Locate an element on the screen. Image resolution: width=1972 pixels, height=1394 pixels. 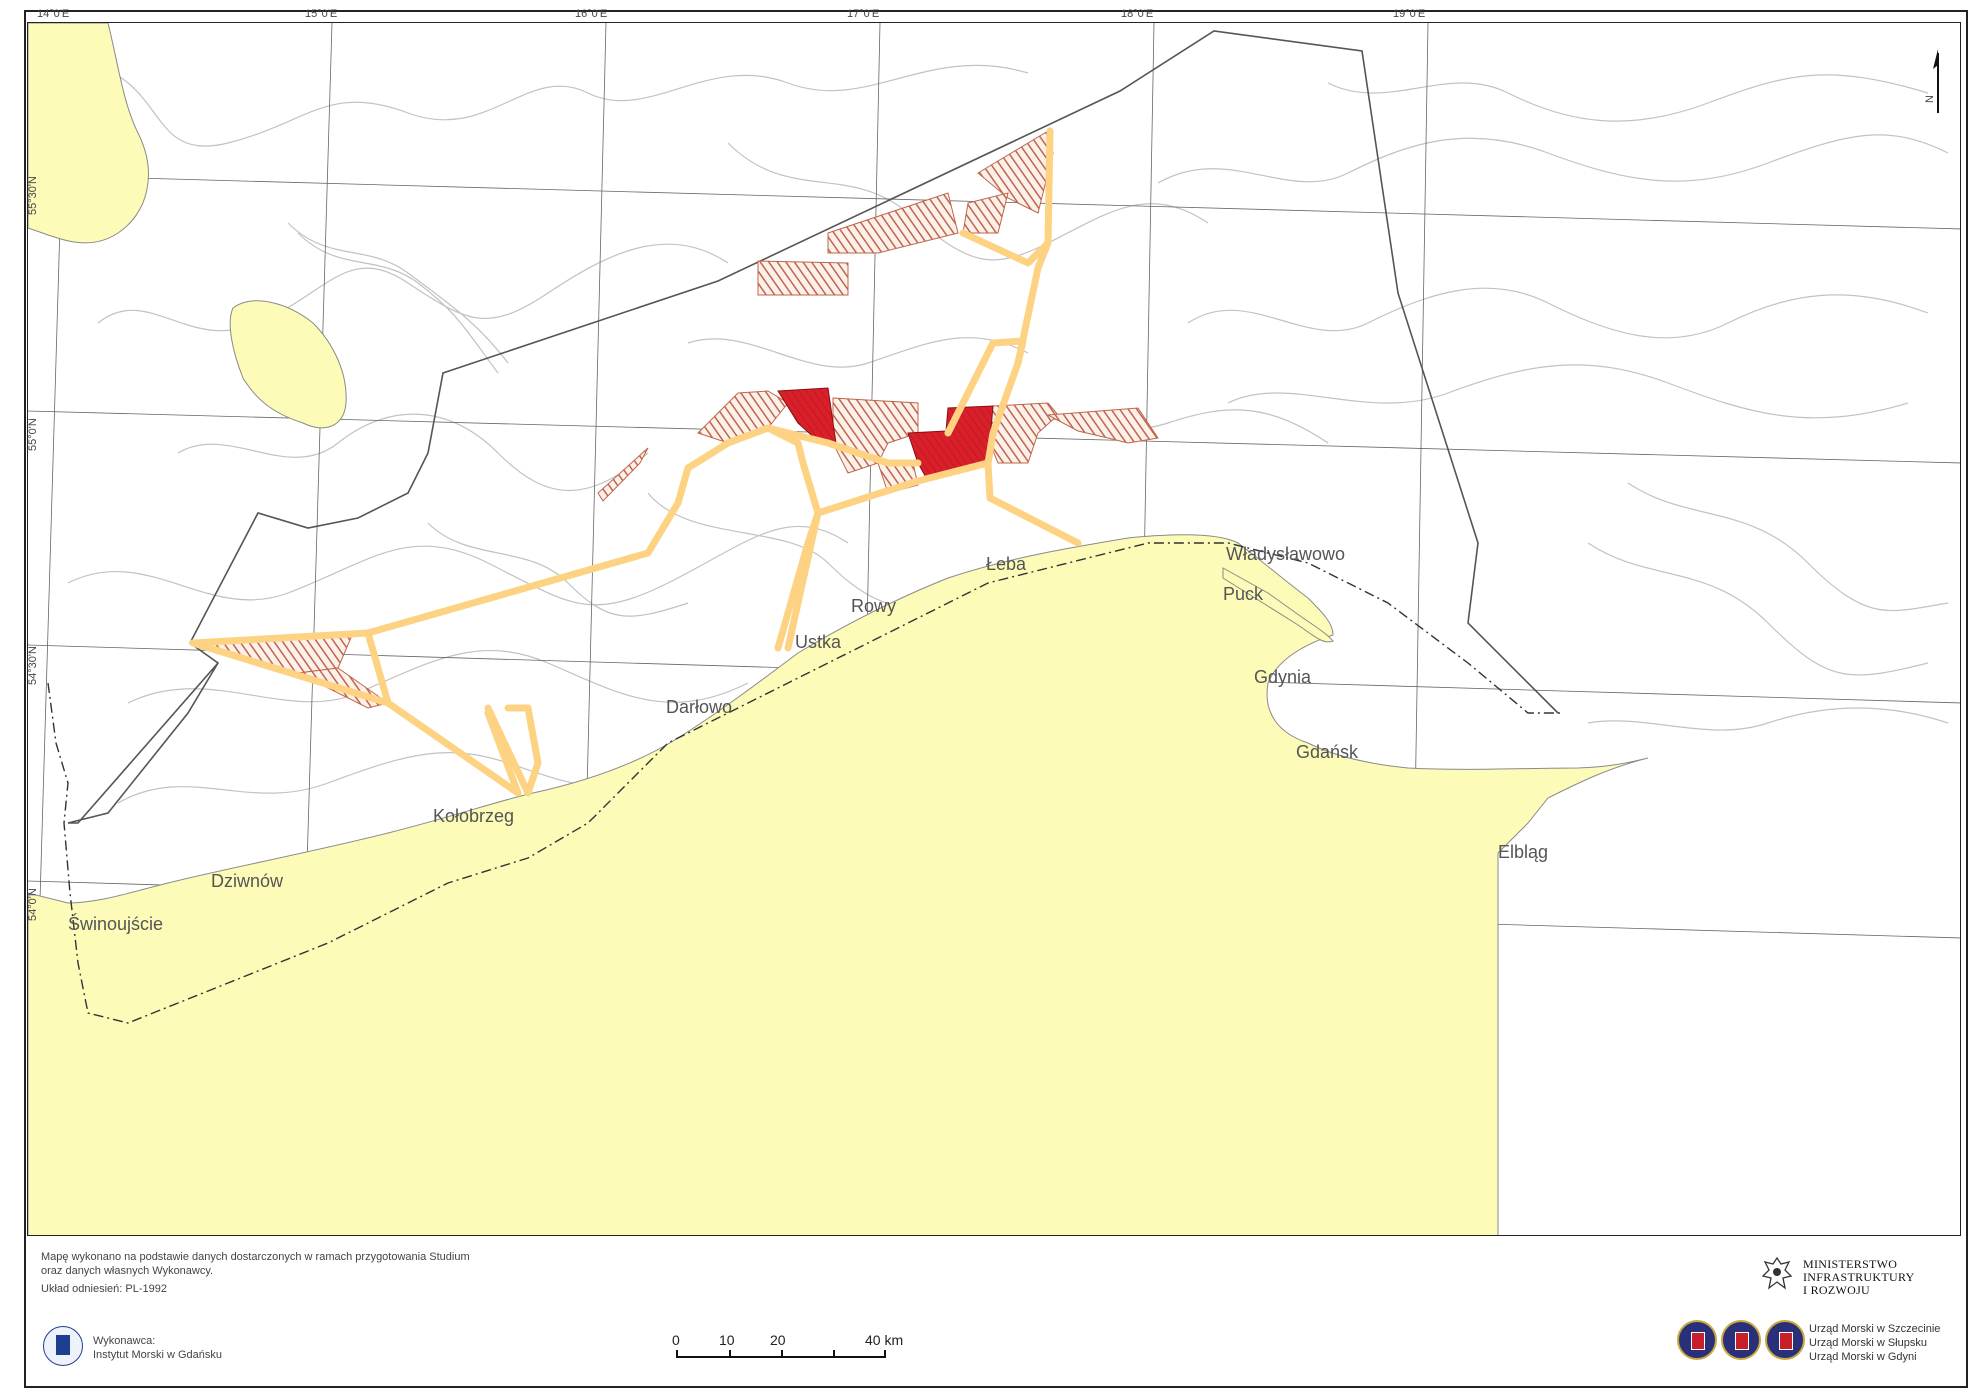
bornholm-island is located at coordinates (288, 364).